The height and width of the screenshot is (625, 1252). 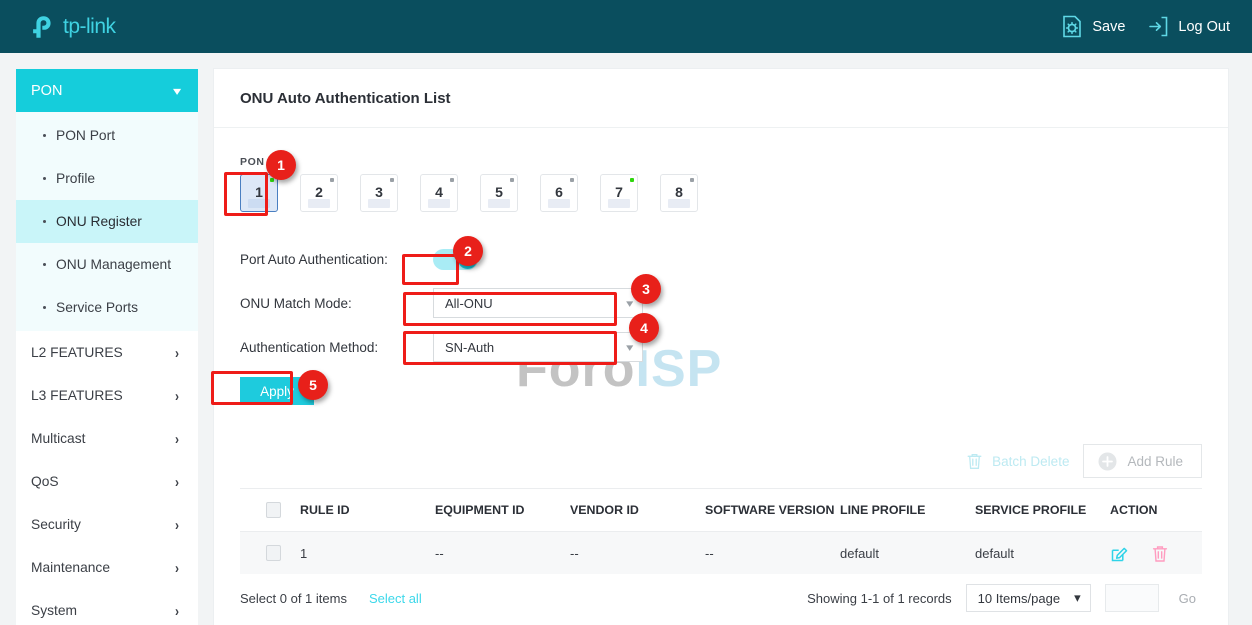 What do you see at coordinates (721, 259) in the screenshot?
I see `form-row-auto-auth: Port Auto Authentication:` at bounding box center [721, 259].